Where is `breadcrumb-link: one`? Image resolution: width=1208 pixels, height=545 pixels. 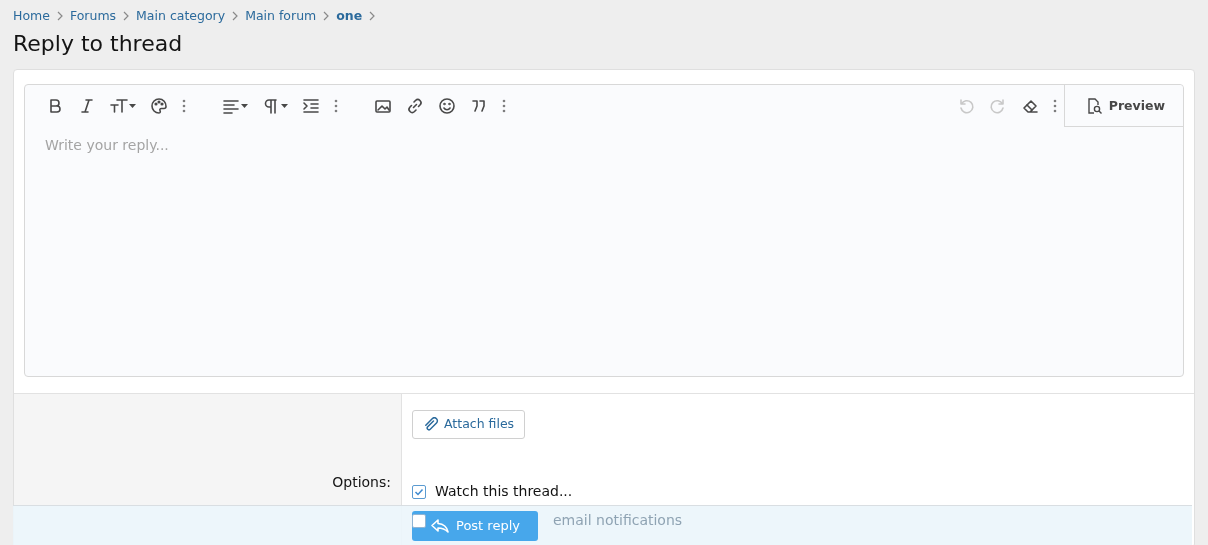 breadcrumb-link: one is located at coordinates (349, 16).